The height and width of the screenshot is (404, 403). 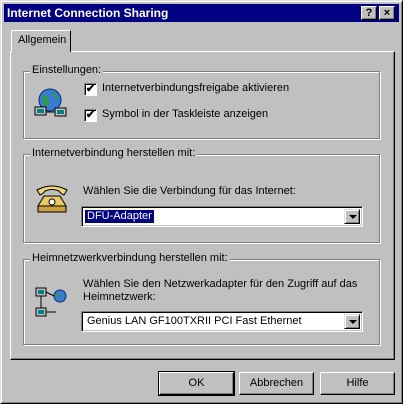 What do you see at coordinates (51, 302) in the screenshot?
I see `network-computers-icon` at bounding box center [51, 302].